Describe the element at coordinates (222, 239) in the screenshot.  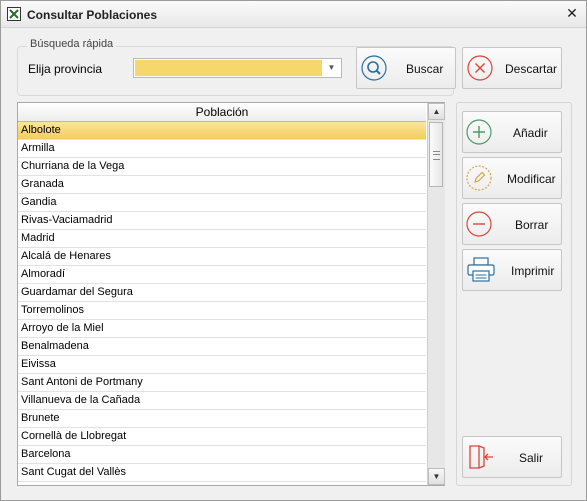
I see `table-row: Madrid` at that location.